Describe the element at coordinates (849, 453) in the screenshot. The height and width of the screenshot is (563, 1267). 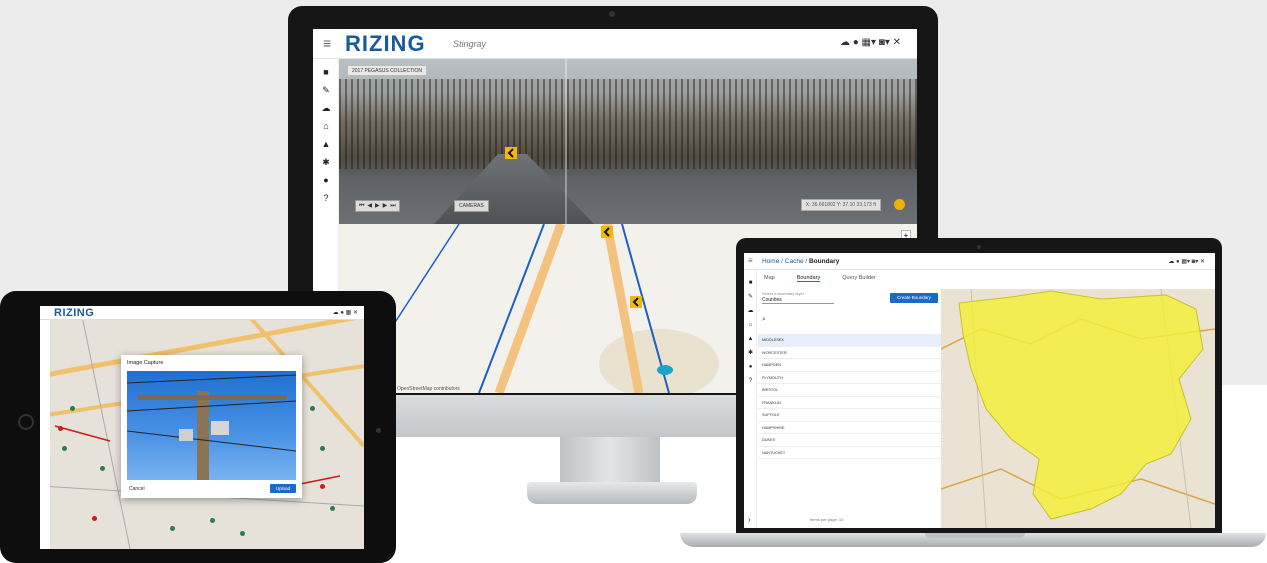
I see `table-row: NANTUCKET` at that location.